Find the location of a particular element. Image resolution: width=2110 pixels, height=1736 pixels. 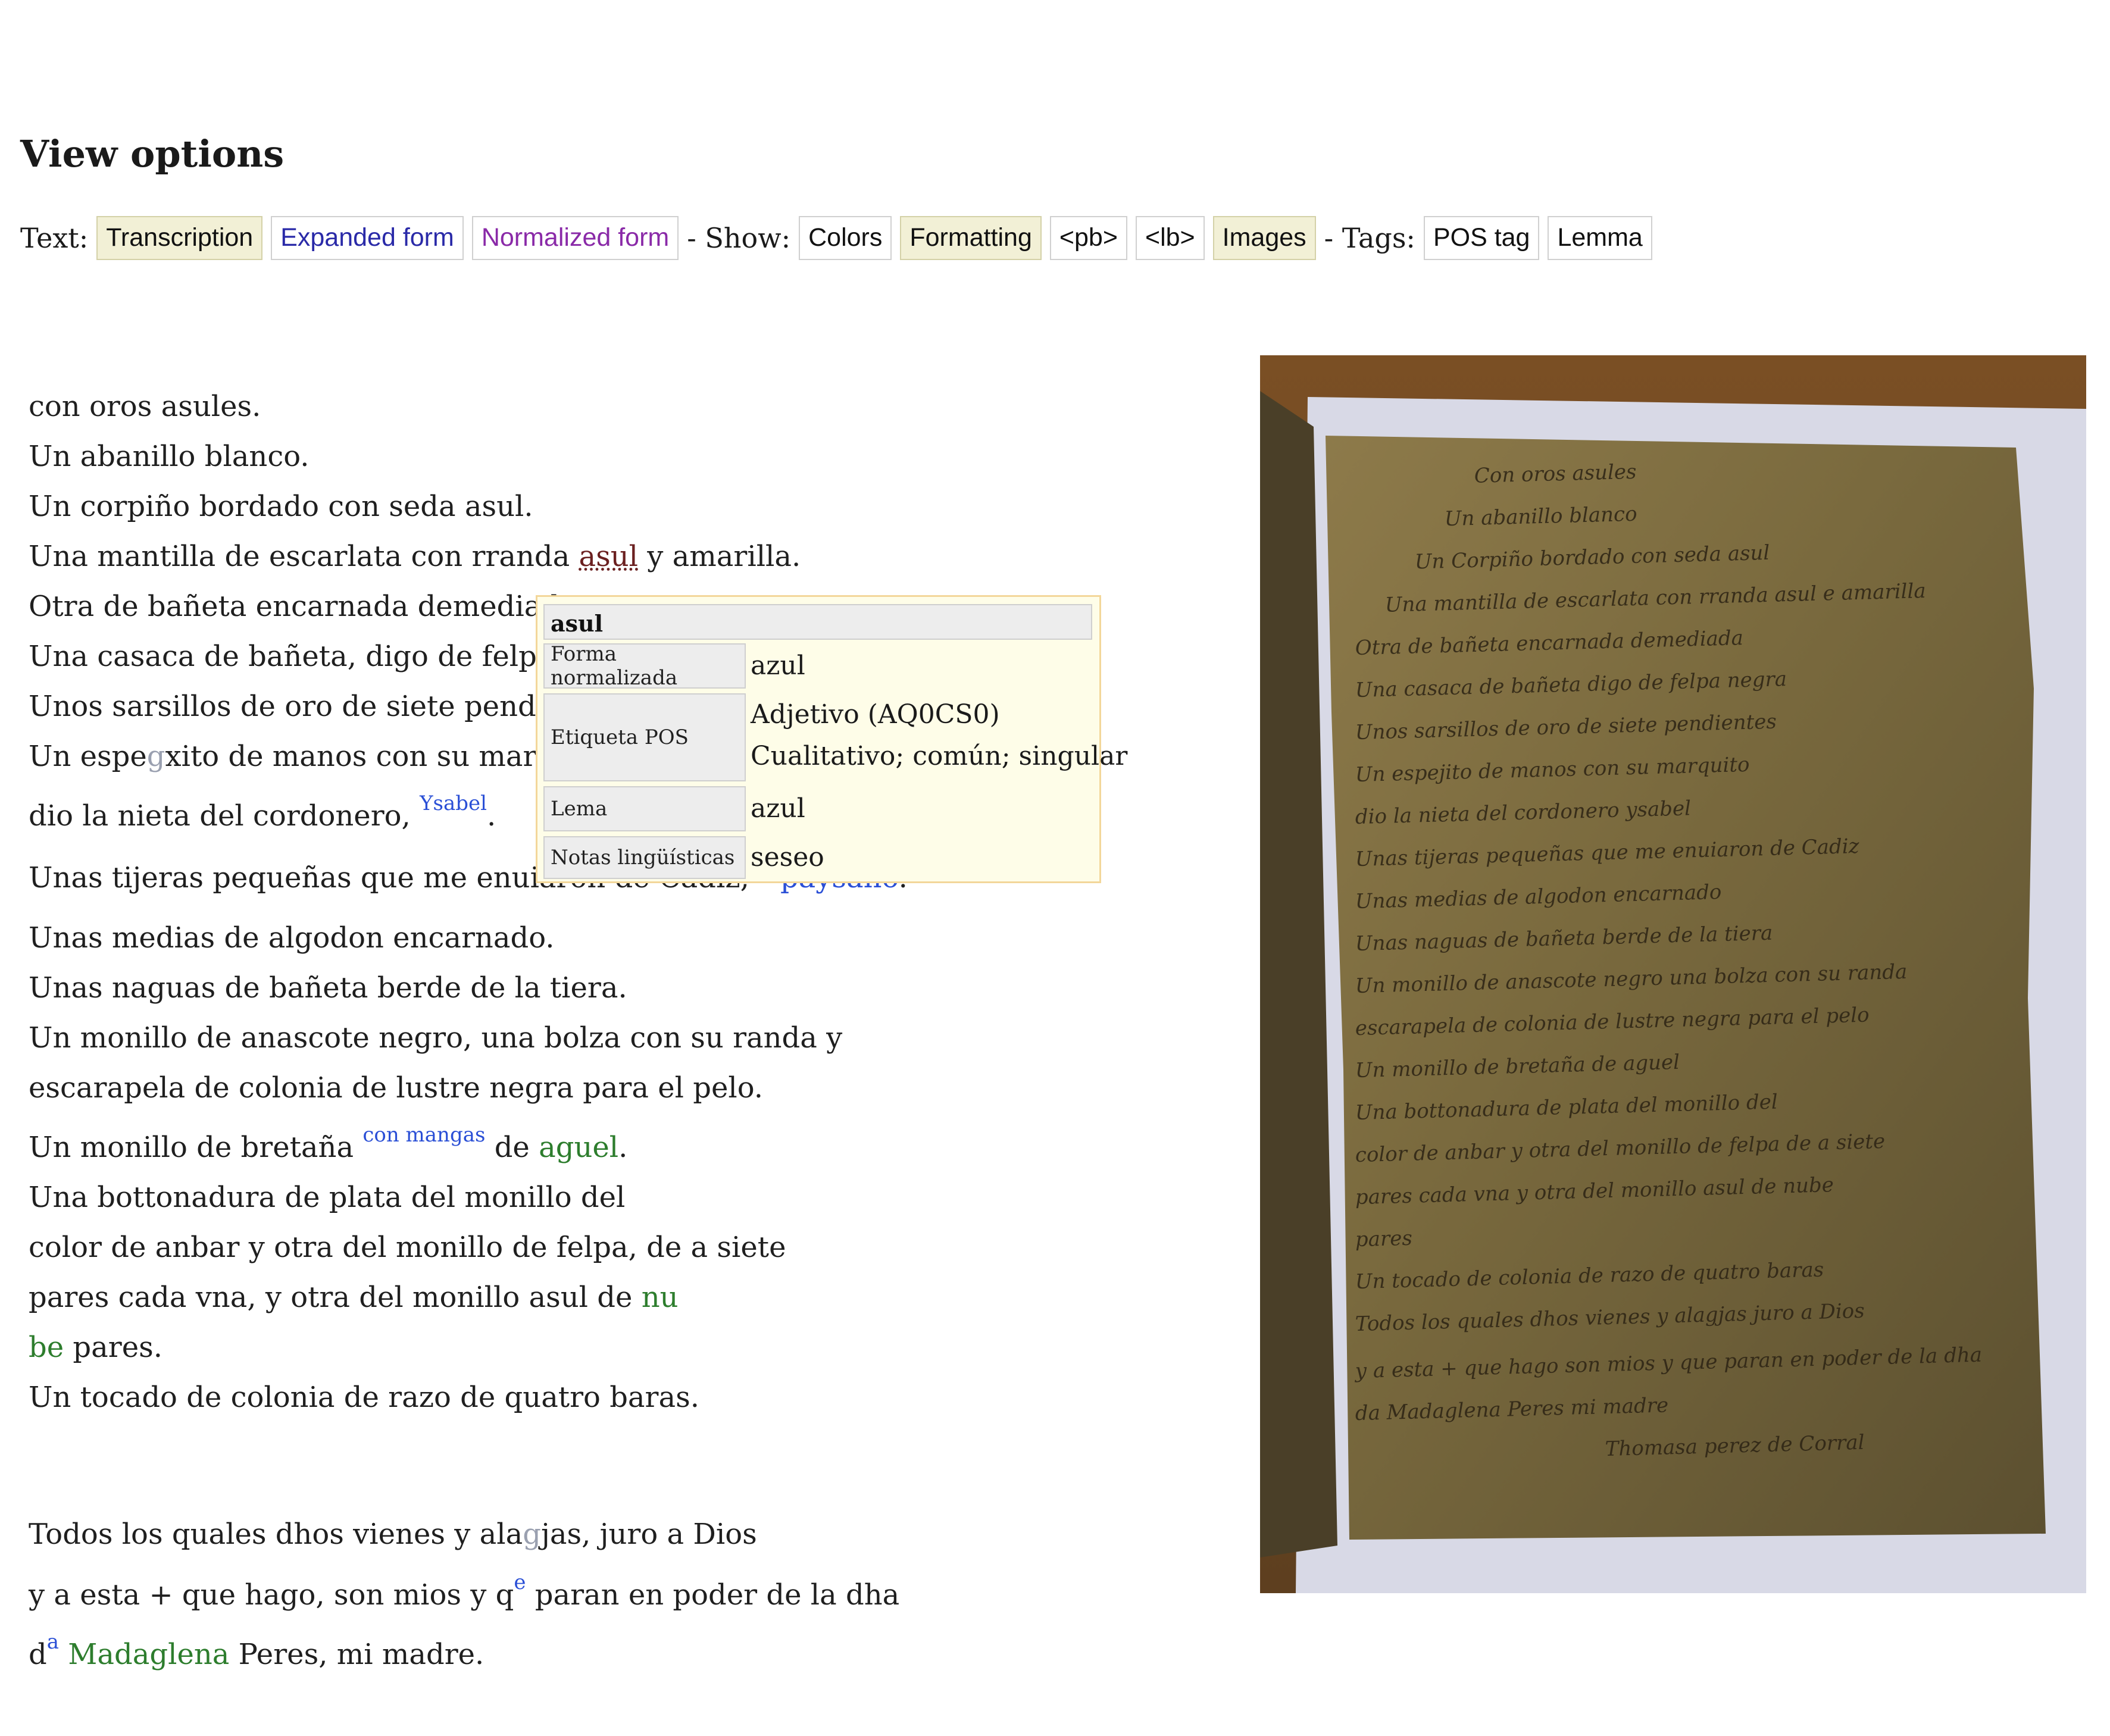

transcription-button: Transcription is located at coordinates (179, 238).